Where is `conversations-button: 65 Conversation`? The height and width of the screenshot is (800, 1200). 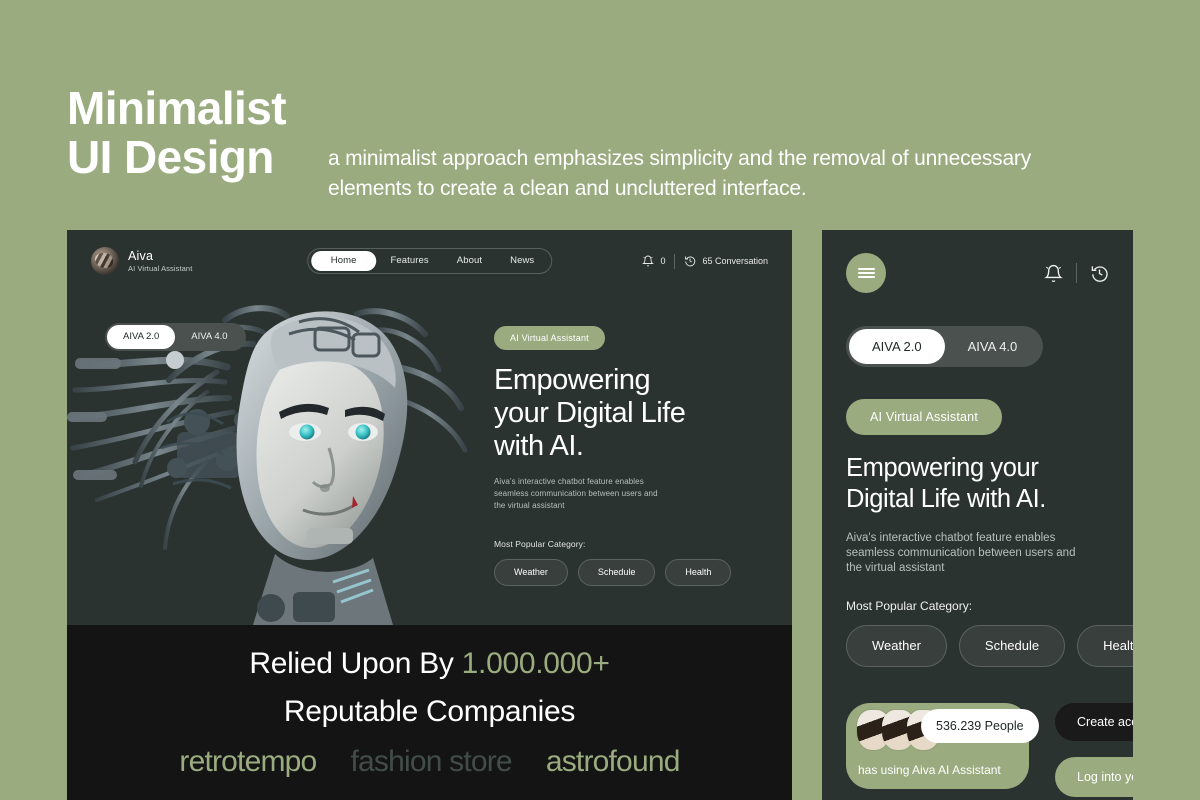 conversations-button: 65 Conversation is located at coordinates (726, 261).